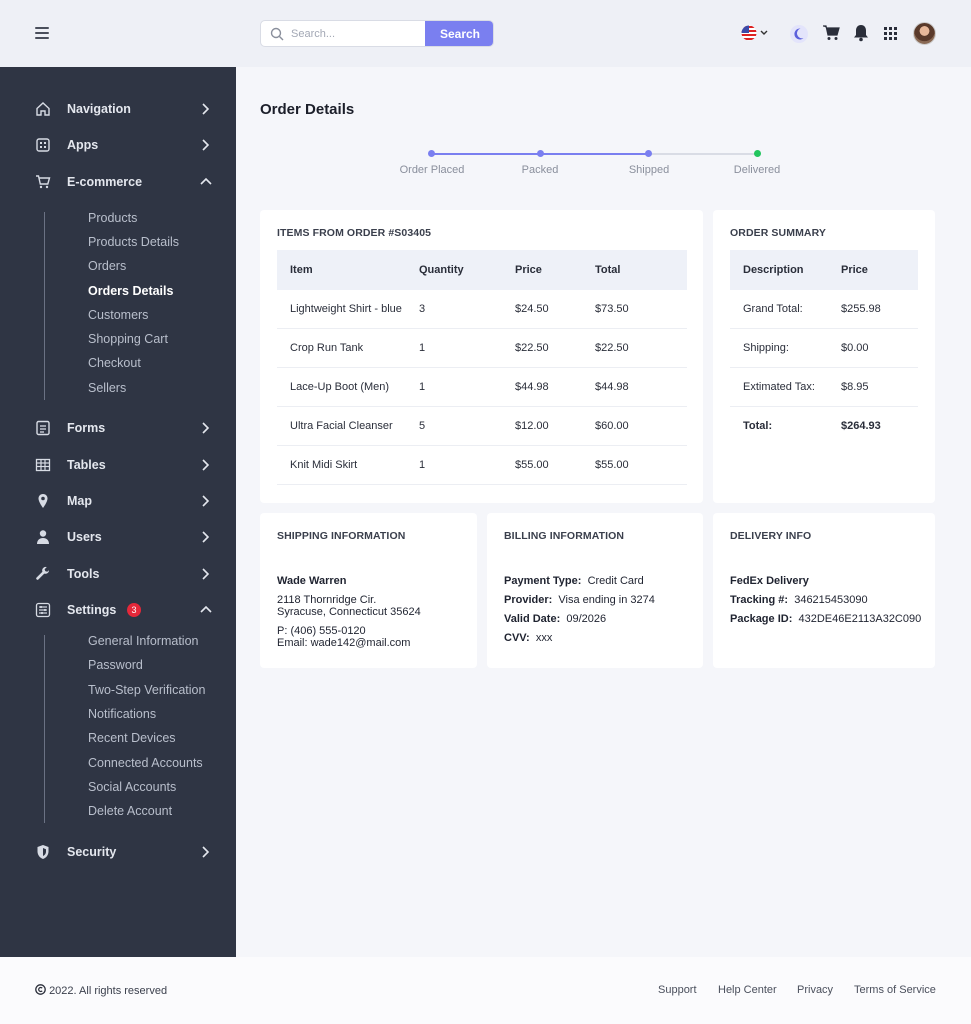  Describe the element at coordinates (756, 33) in the screenshot. I see `us-flag-icon` at that location.